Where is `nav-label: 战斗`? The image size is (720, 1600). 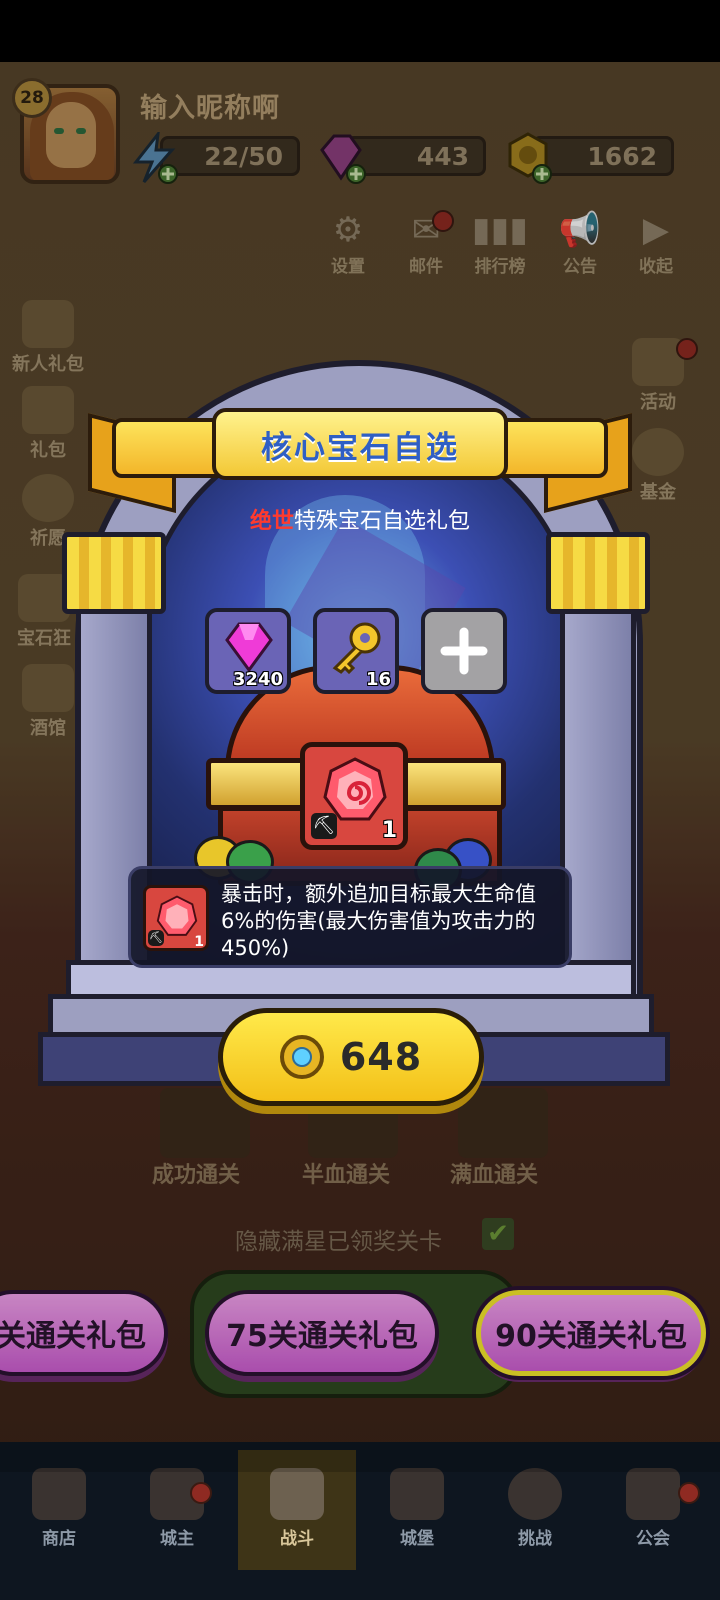 nav-label: 战斗 is located at coordinates (297, 1539).